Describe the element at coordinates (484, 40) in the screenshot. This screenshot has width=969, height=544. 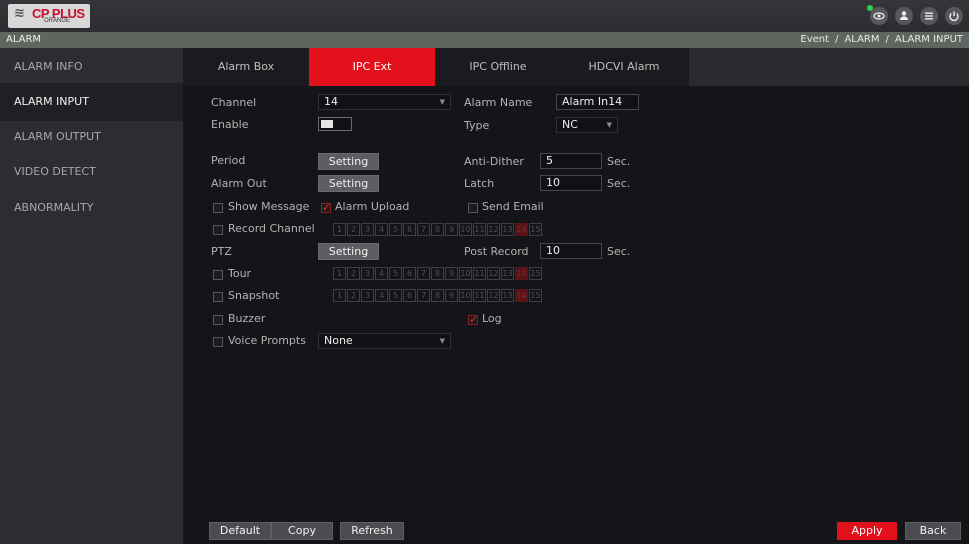
I see `page-header: ALARM Event / ALARM / ALARM INPUT` at that location.